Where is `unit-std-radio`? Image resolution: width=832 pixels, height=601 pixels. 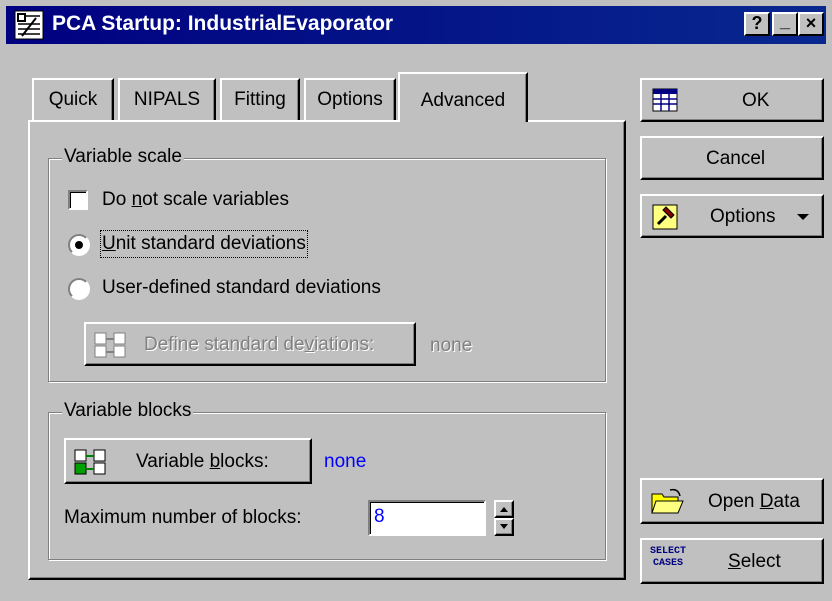
unit-std-radio is located at coordinates (79, 245).